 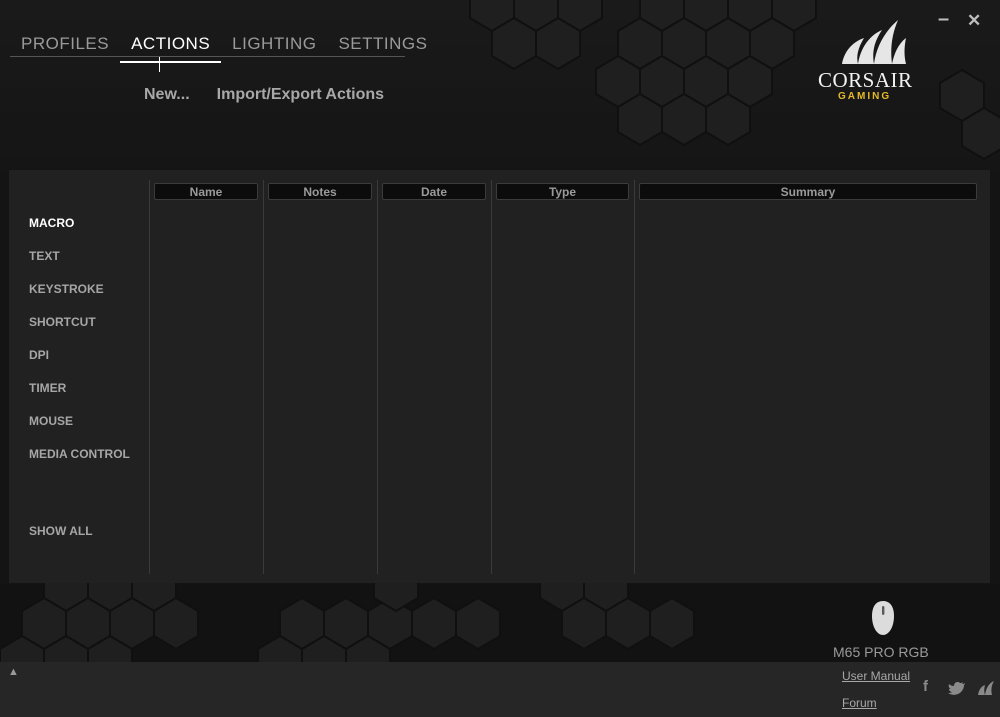 What do you see at coordinates (859, 703) in the screenshot?
I see `forum-link: Forum` at bounding box center [859, 703].